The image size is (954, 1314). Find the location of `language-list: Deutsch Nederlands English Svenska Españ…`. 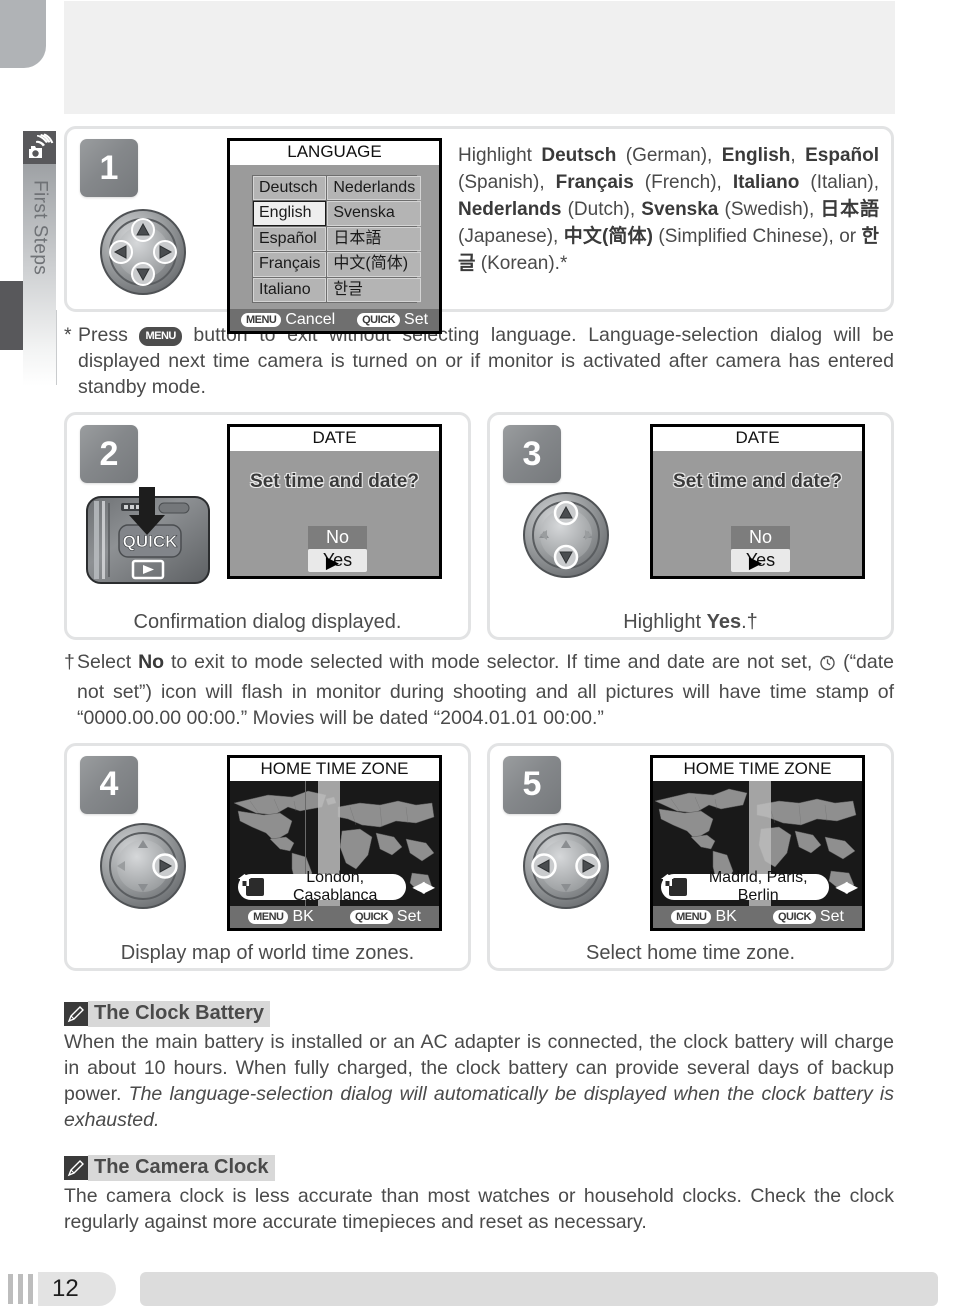

language-list: Deutsch Nederlands English Svenska Españ… is located at coordinates (334, 237).